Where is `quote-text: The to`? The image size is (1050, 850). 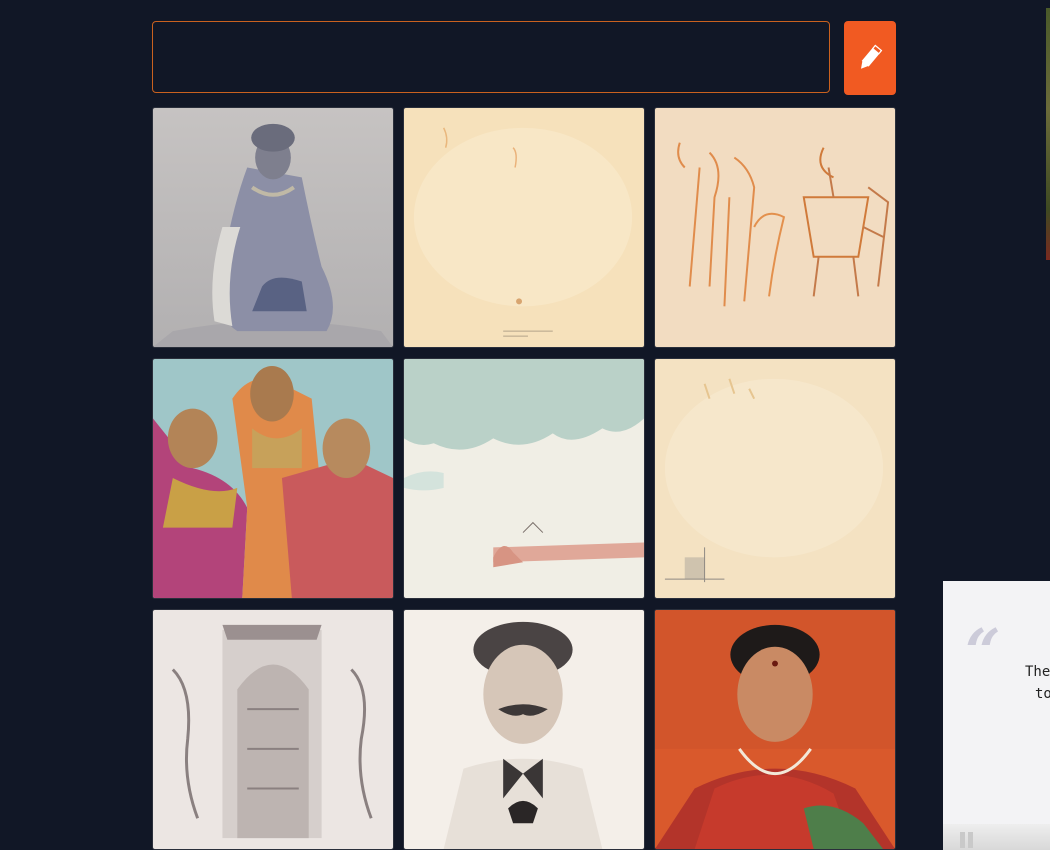 quote-text: The to is located at coordinates (1037, 683).